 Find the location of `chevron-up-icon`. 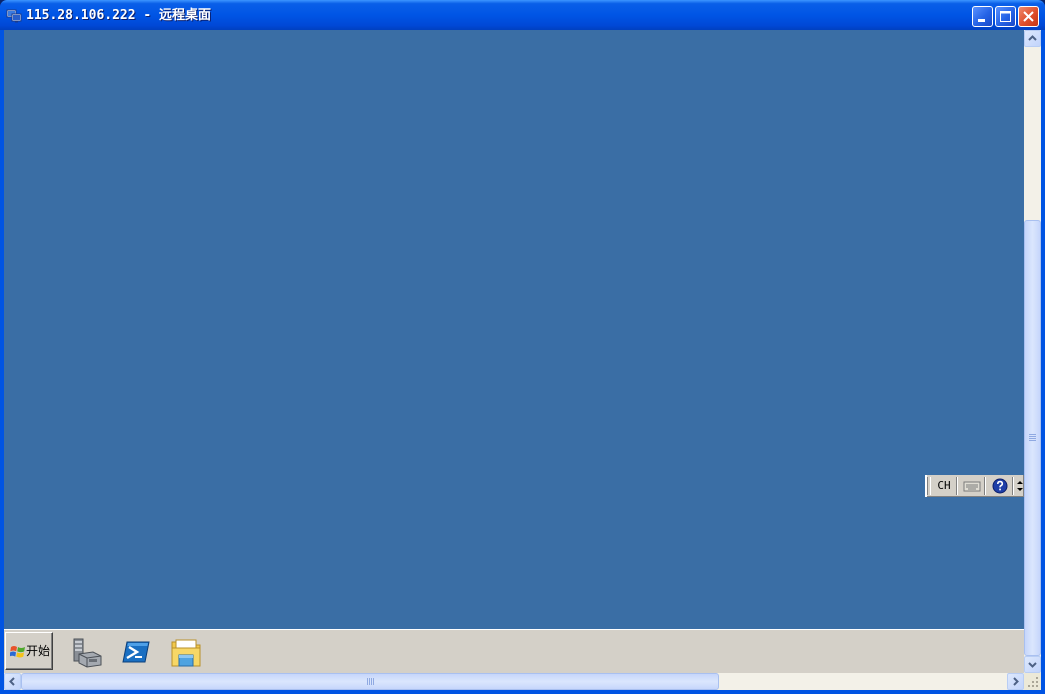

chevron-up-icon is located at coordinates (1032, 38).